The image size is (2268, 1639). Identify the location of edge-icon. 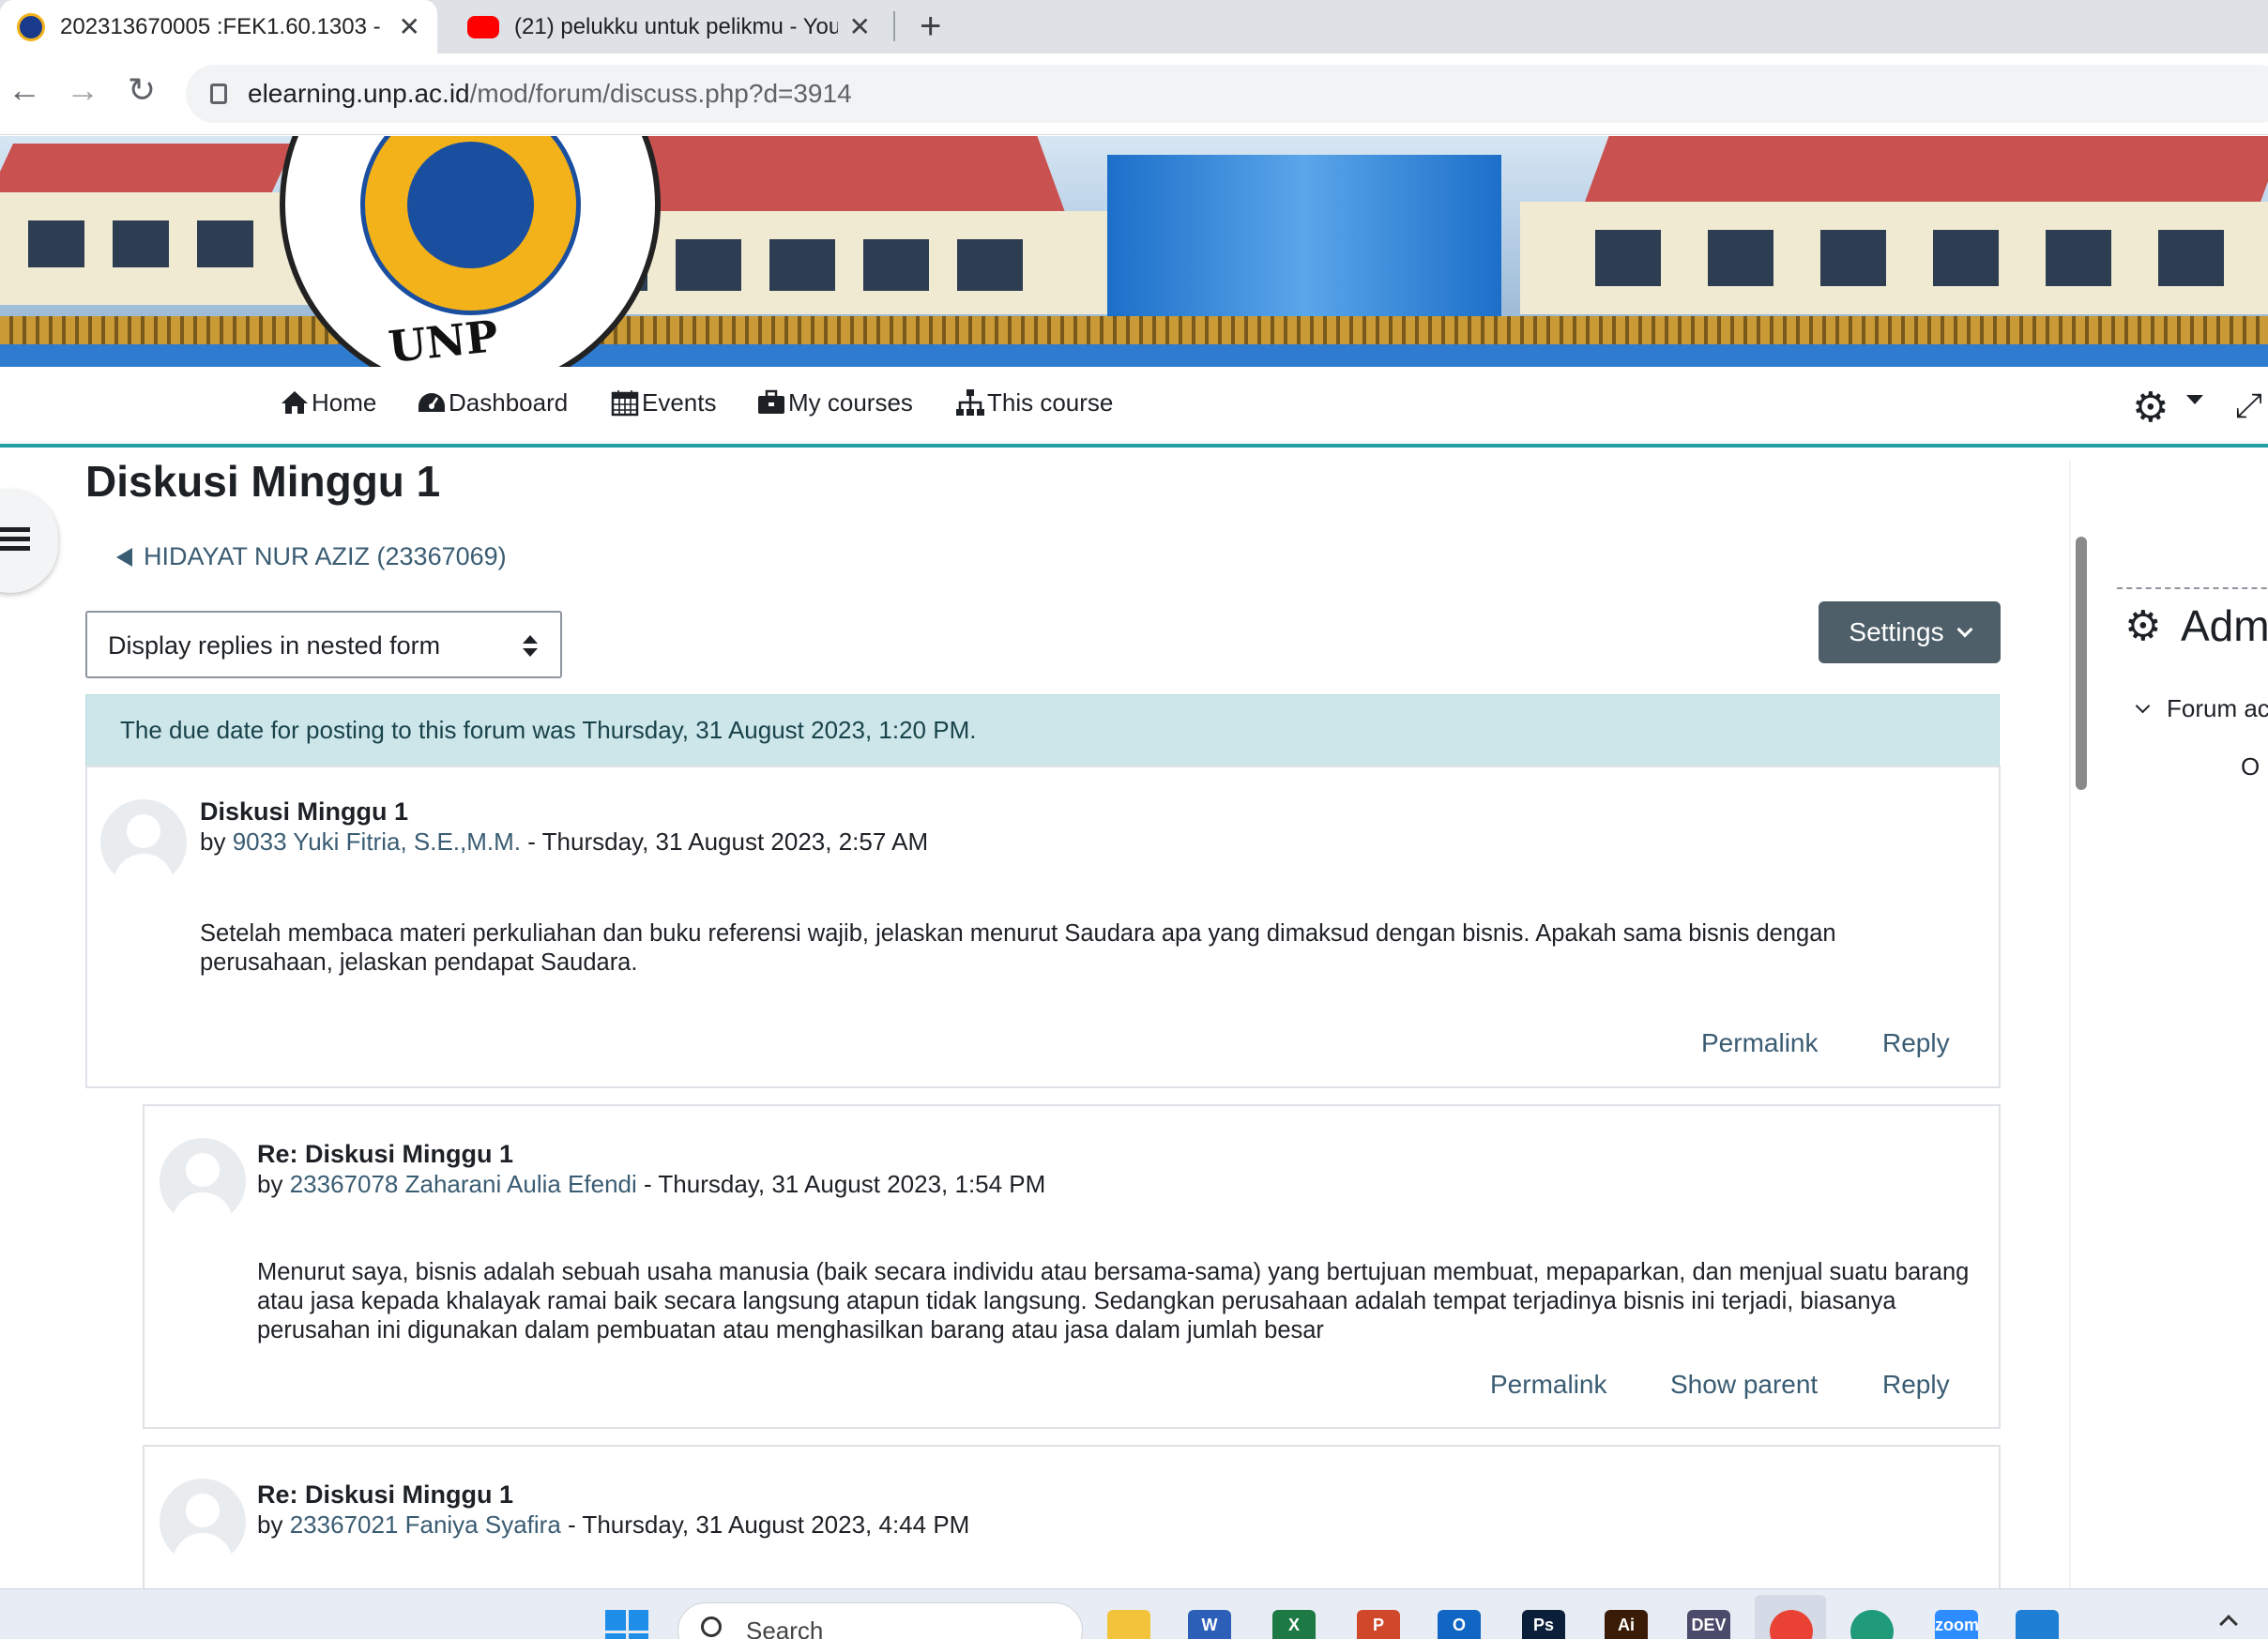
(1872, 1624).